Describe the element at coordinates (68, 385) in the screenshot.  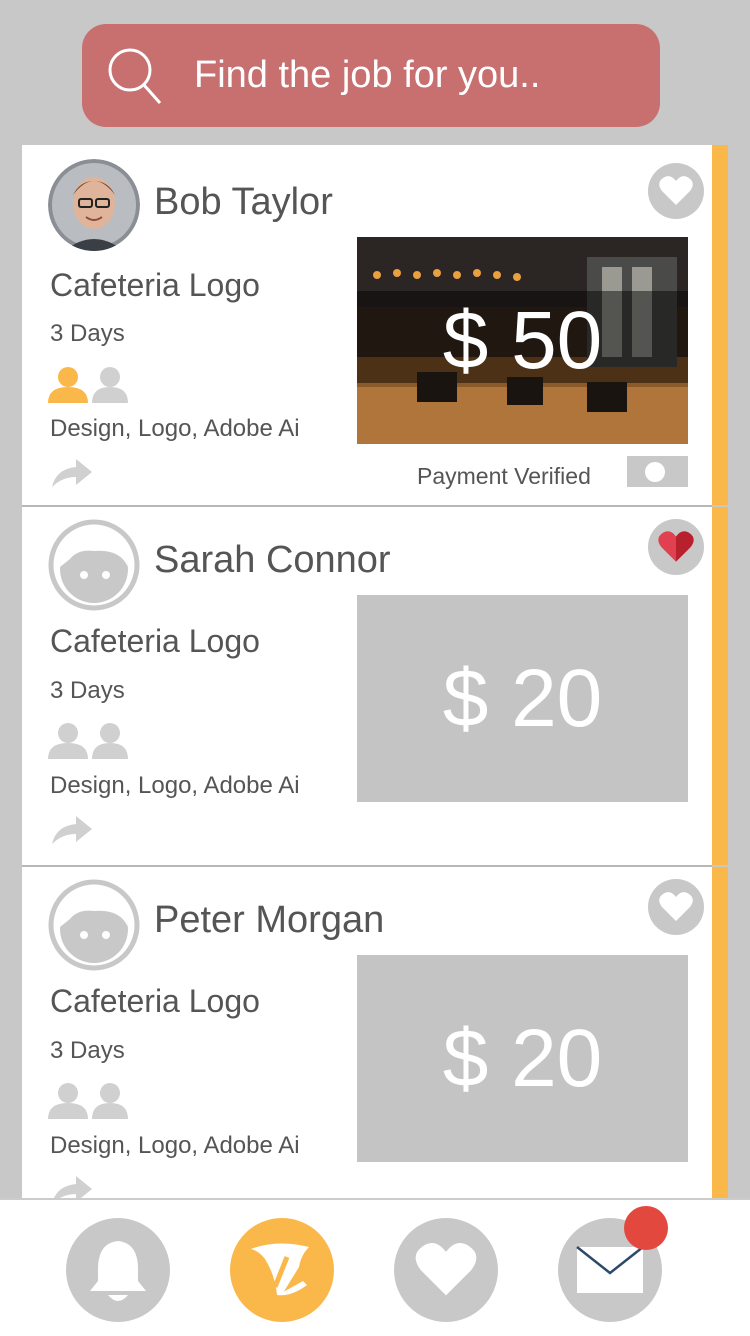
I see `person-icon-filled` at that location.